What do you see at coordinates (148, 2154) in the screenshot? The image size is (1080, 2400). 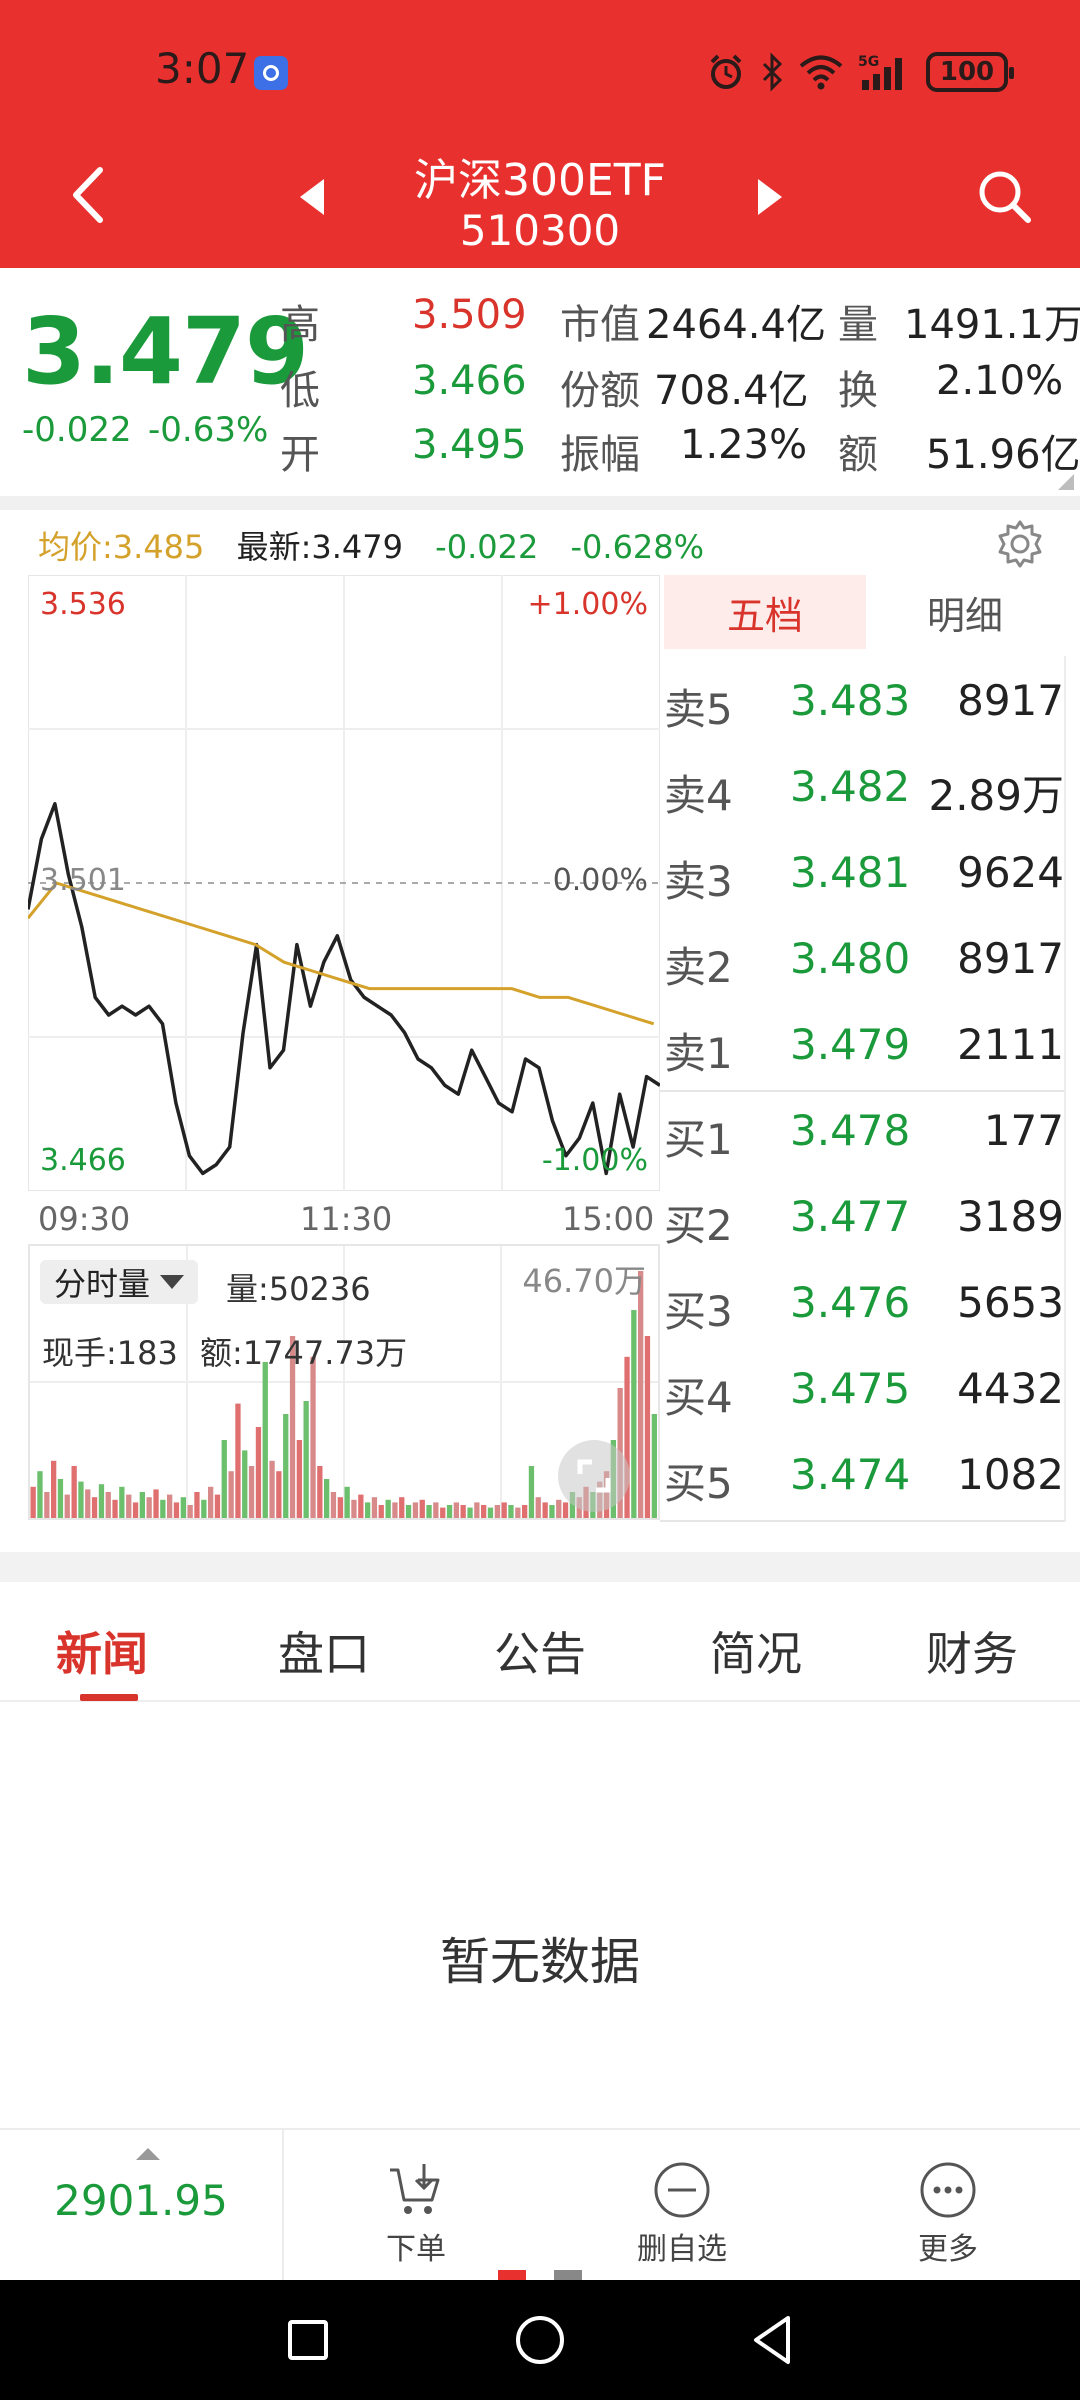 I see `expand-up-icon` at bounding box center [148, 2154].